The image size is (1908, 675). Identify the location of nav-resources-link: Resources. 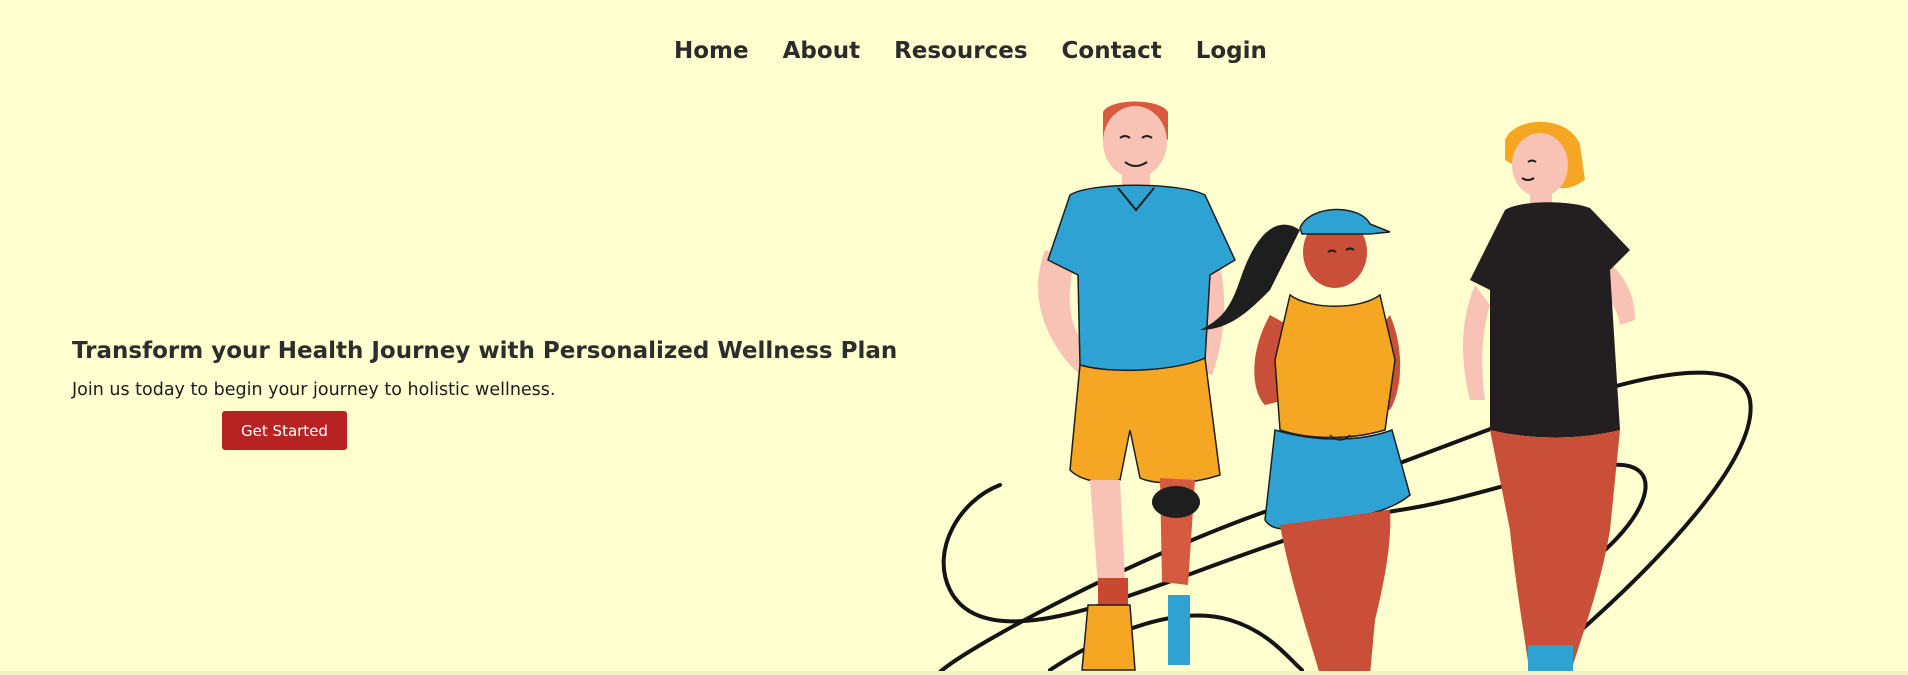
(960, 51).